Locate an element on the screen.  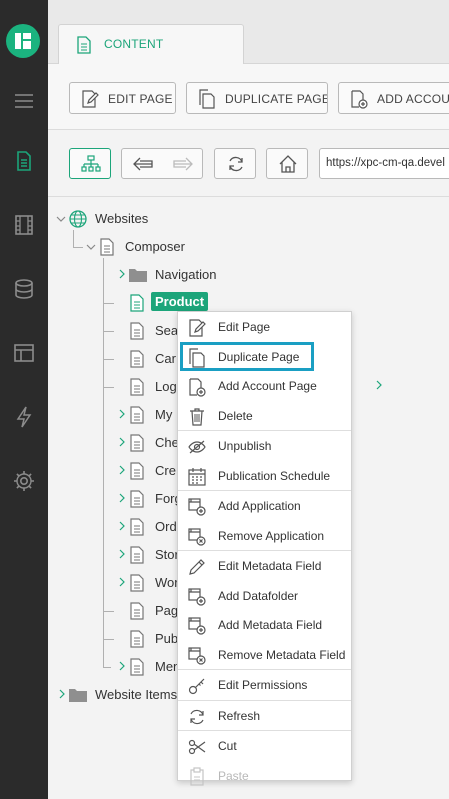
navigation-bar: https://xpc-cm-qa.devel is located at coordinates (248, 164).